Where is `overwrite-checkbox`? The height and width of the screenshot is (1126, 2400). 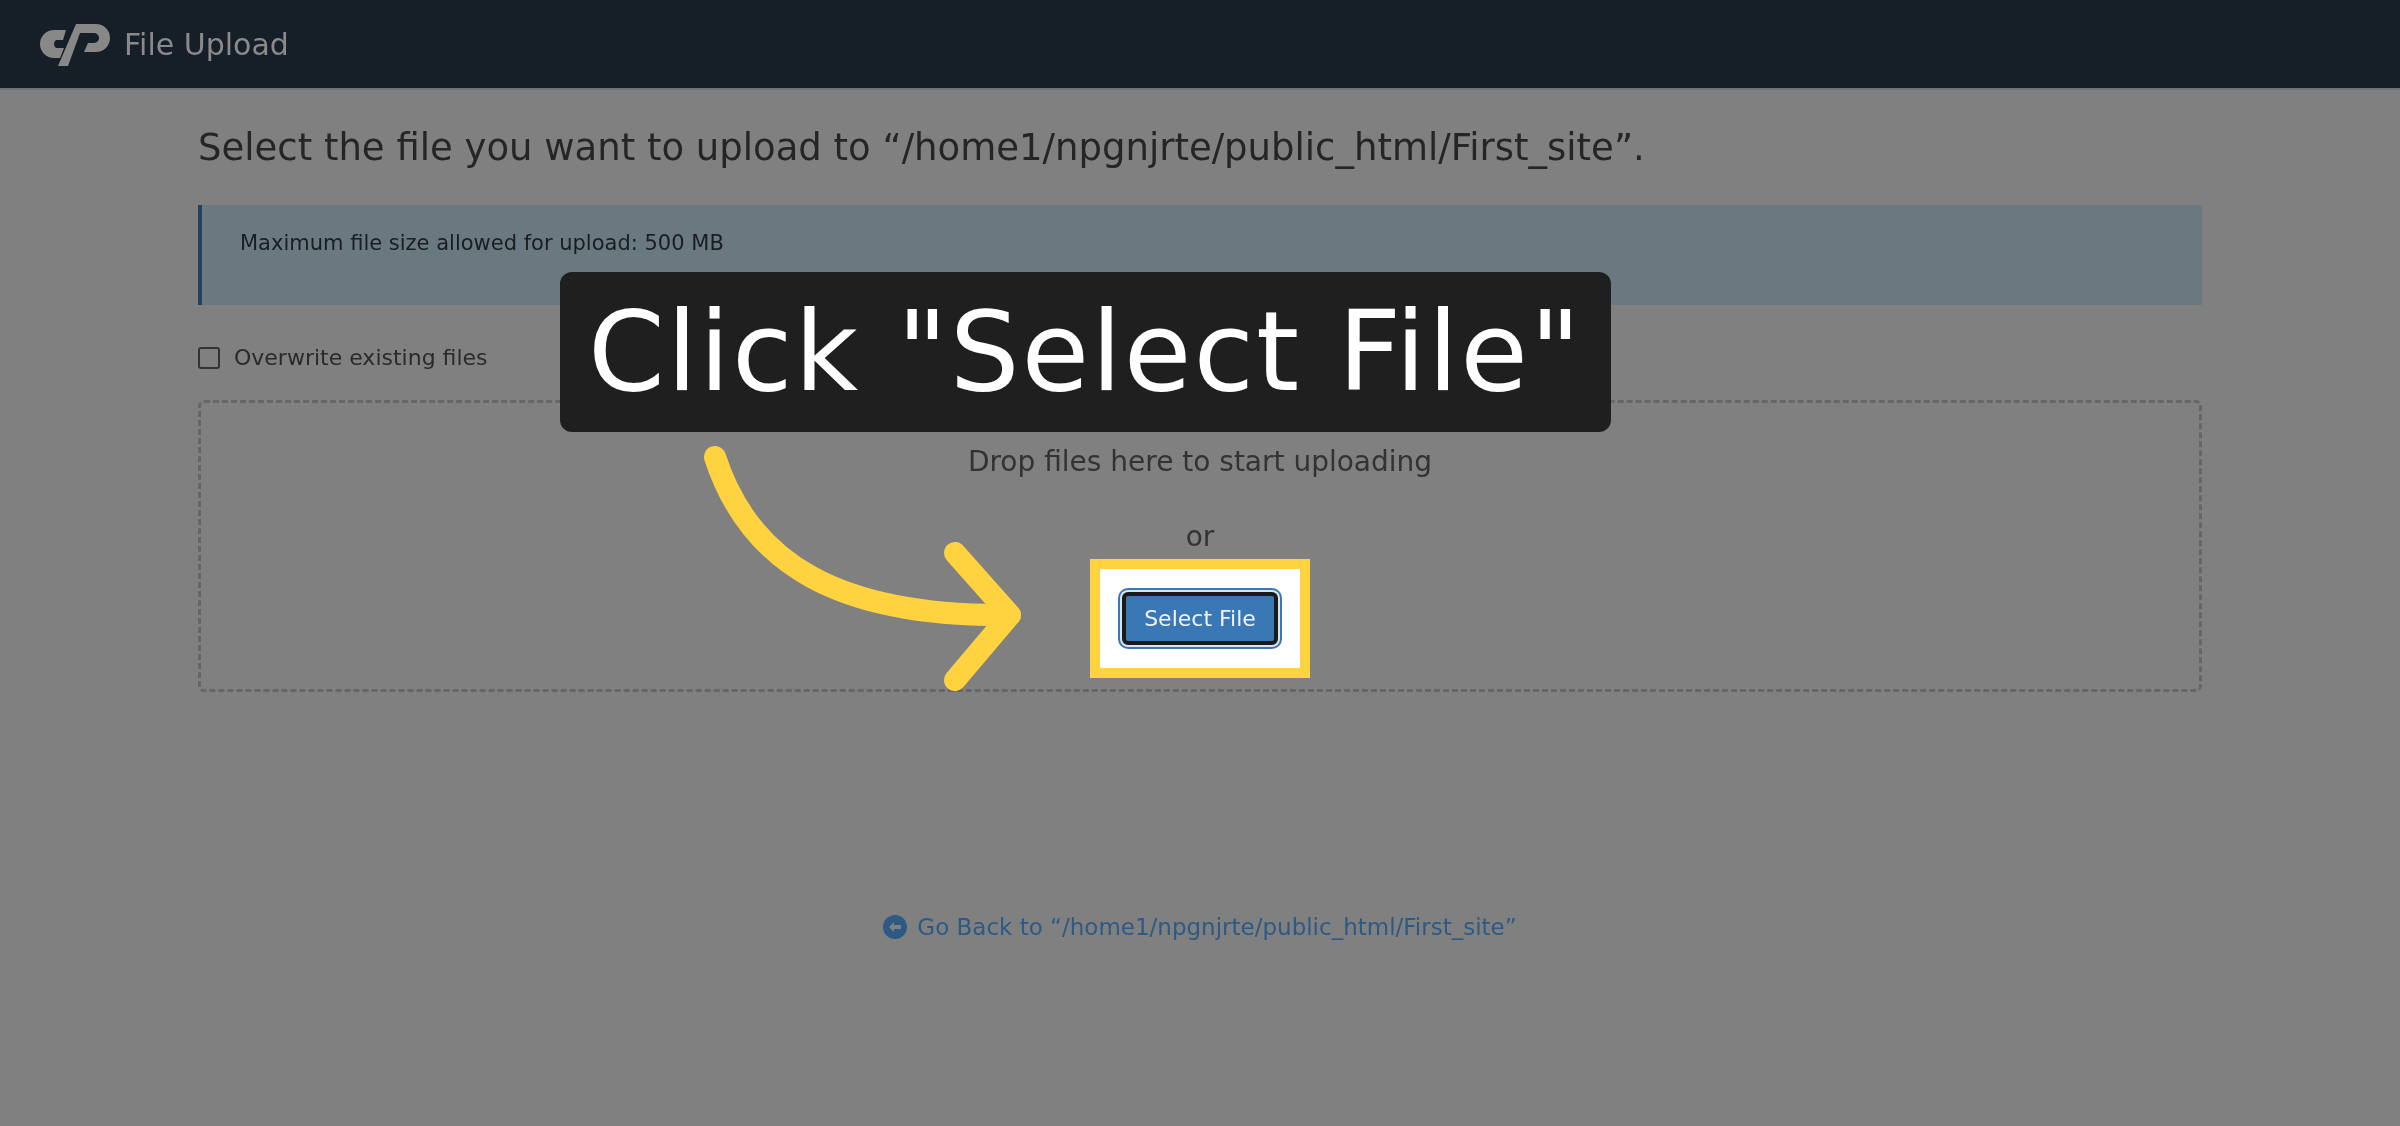 overwrite-checkbox is located at coordinates (209, 357).